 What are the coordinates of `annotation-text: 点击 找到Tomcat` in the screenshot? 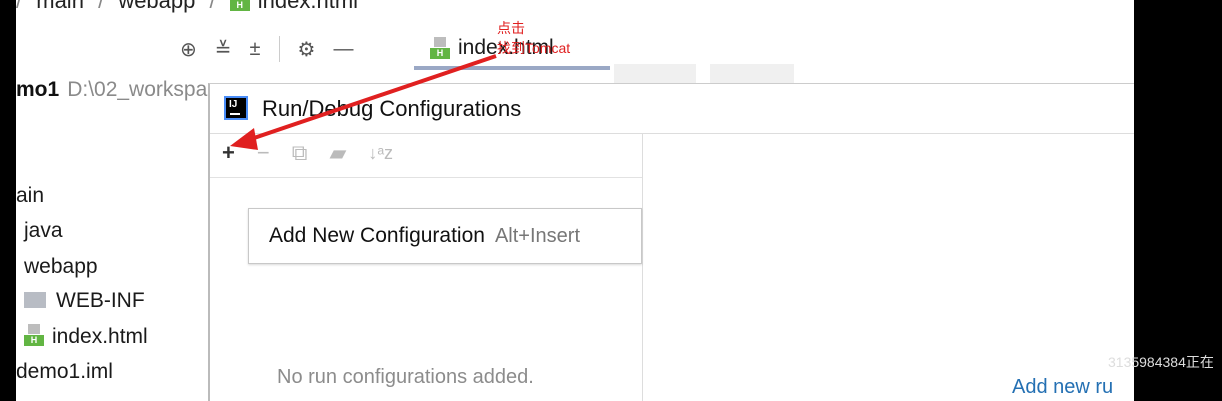 It's located at (533, 38).